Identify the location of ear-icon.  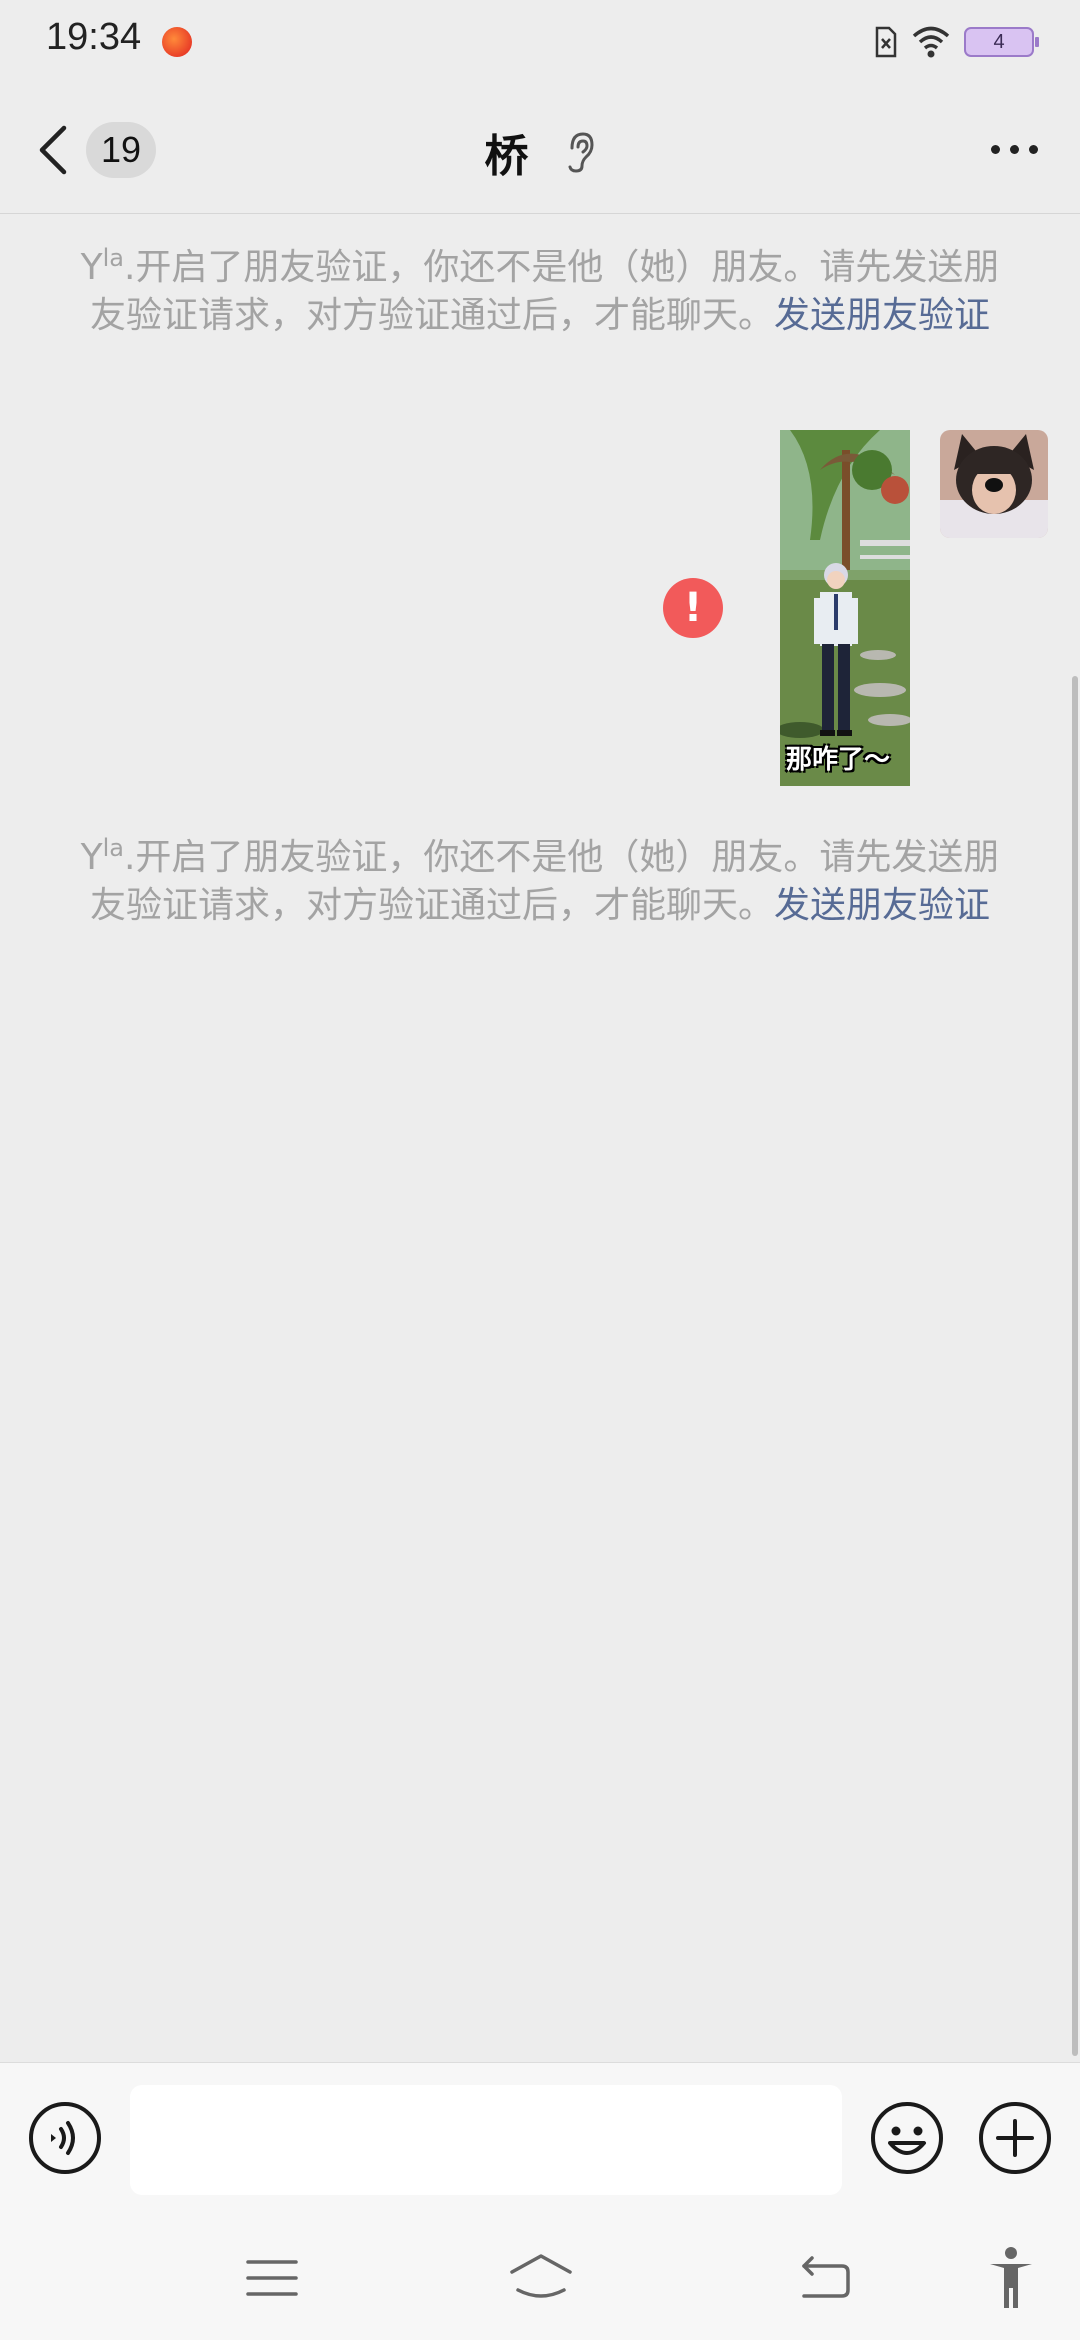
(581, 152).